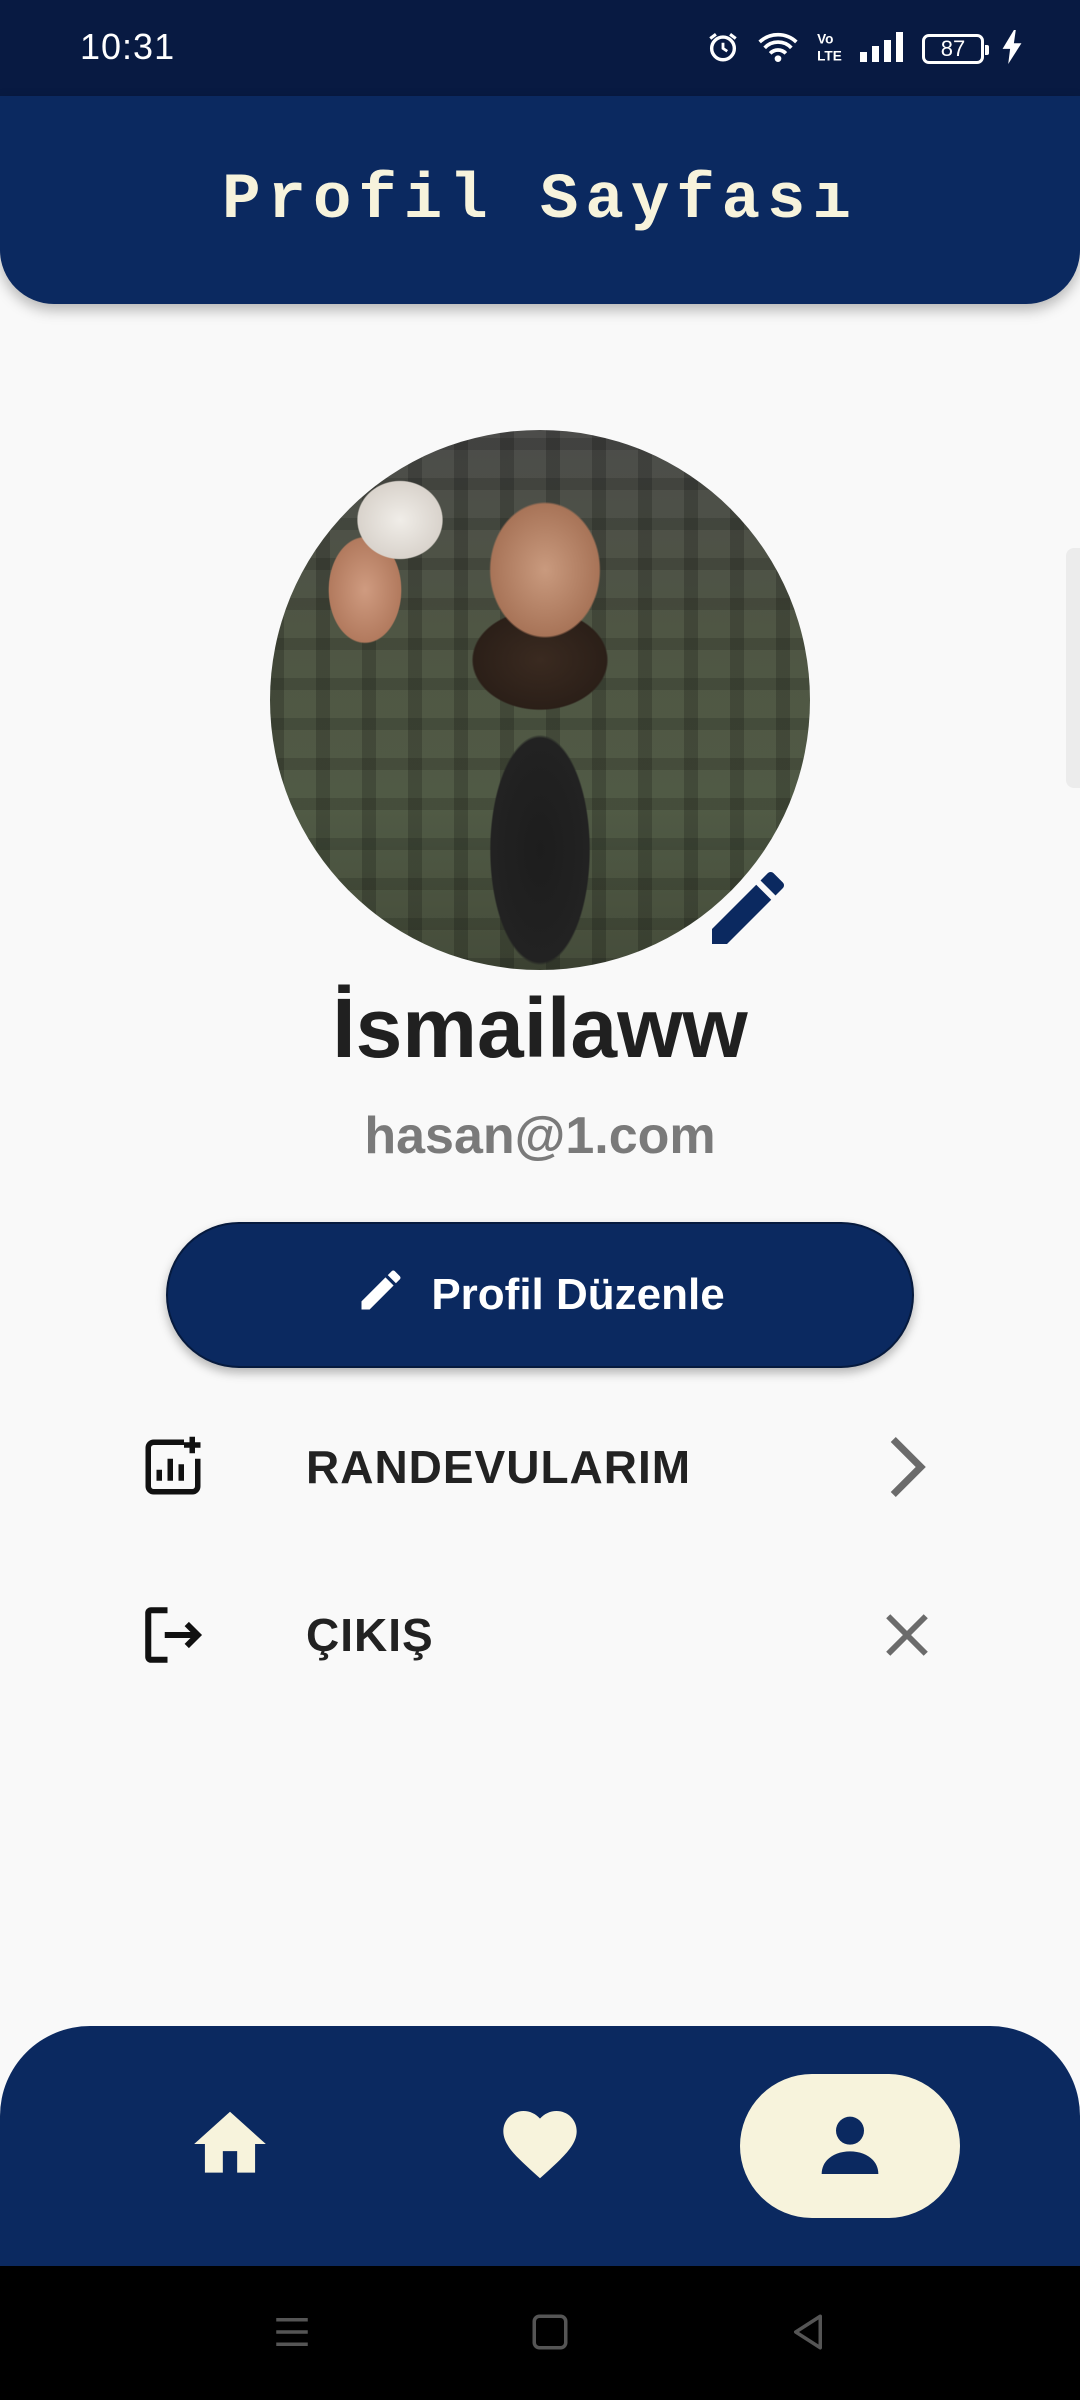 This screenshot has width=1080, height=2400. I want to click on status-icons: Vo LTE 87, so click(864, 49).